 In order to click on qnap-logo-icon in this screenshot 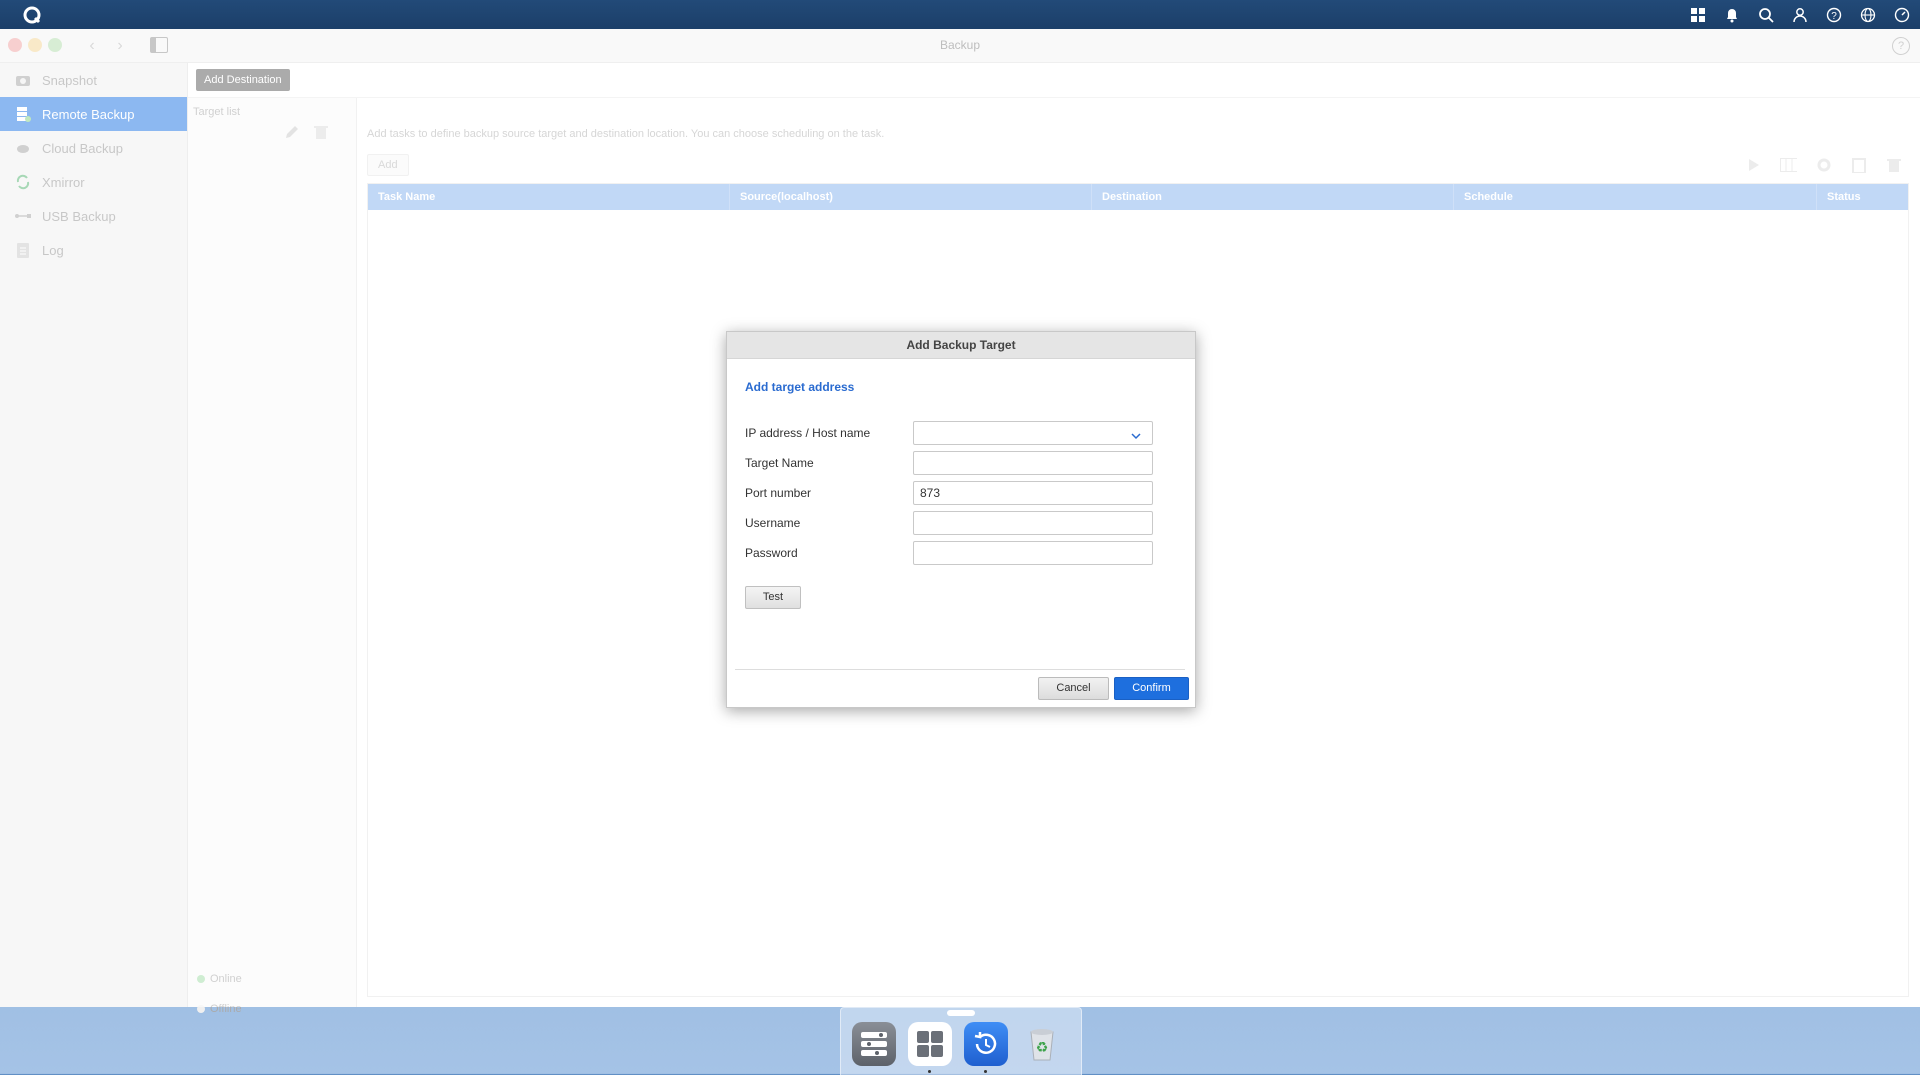, I will do `click(32, 15)`.